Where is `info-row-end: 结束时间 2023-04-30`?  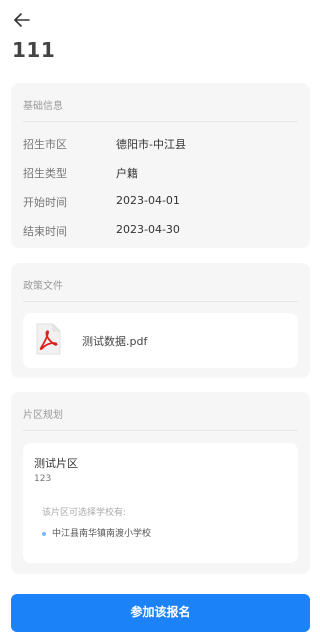
info-row-end: 结束时间 2023-04-30 is located at coordinates (160, 231).